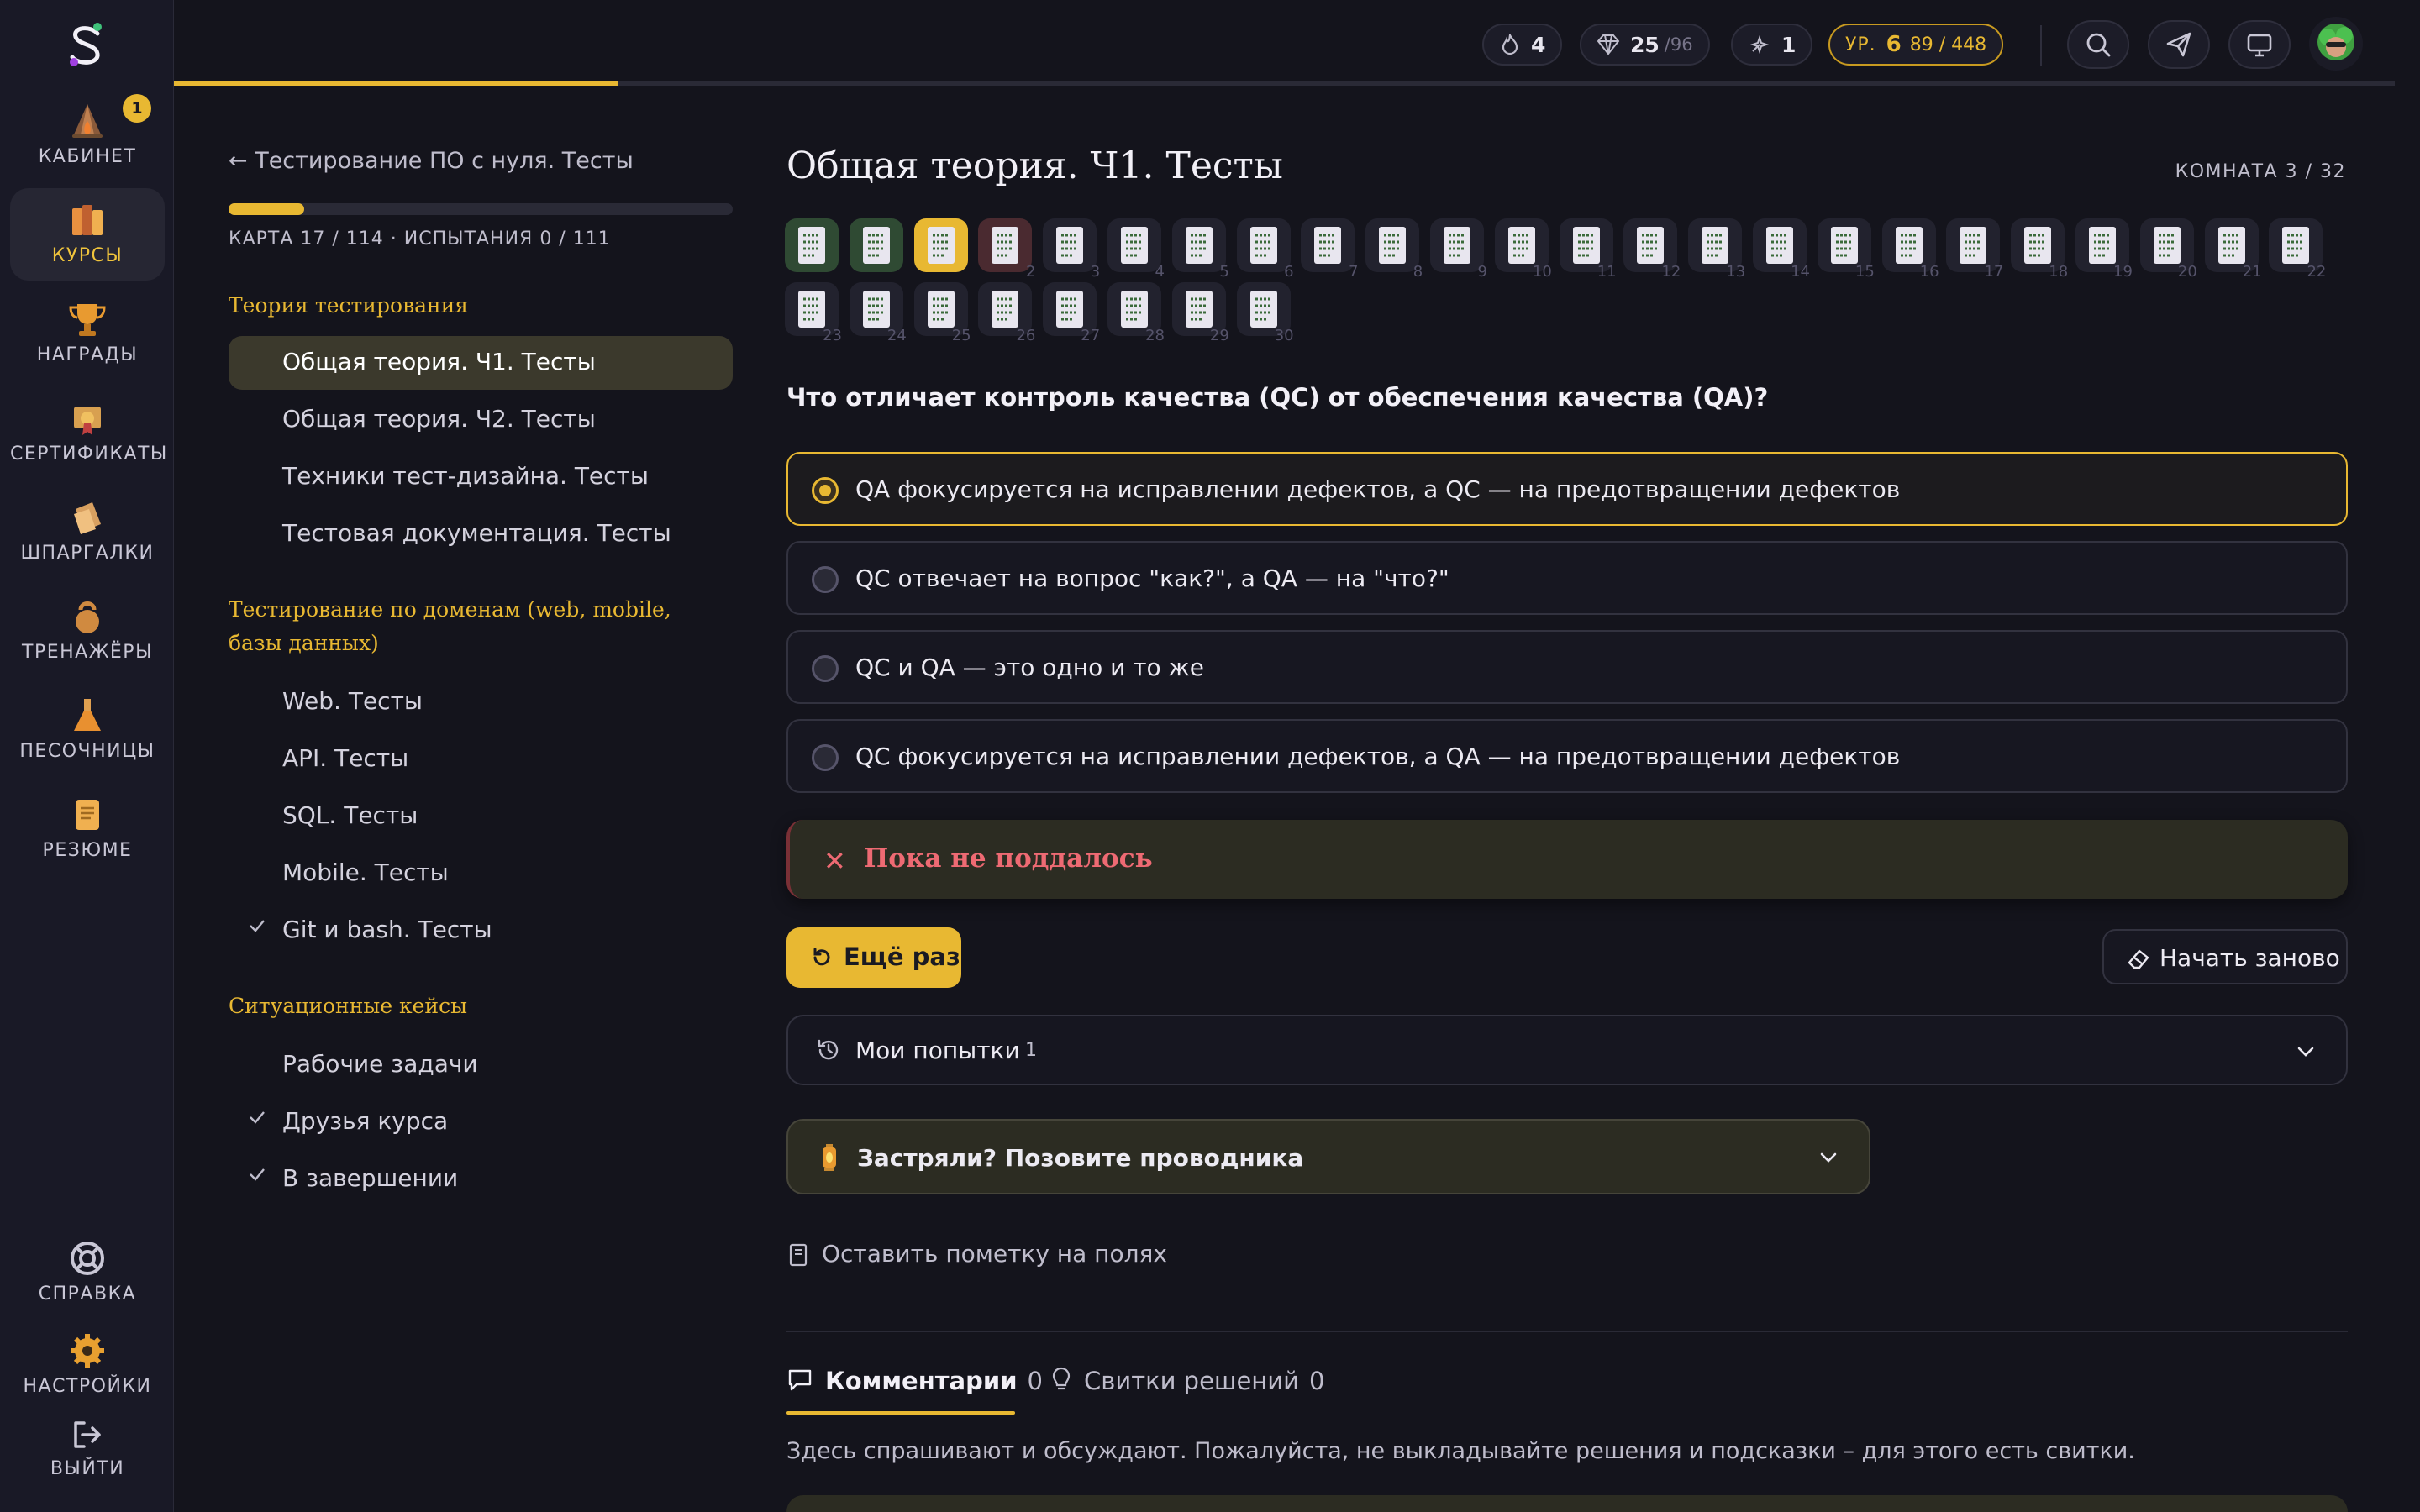 The height and width of the screenshot is (1512, 2420). I want to click on room-tile-number: 19, so click(2123, 272).